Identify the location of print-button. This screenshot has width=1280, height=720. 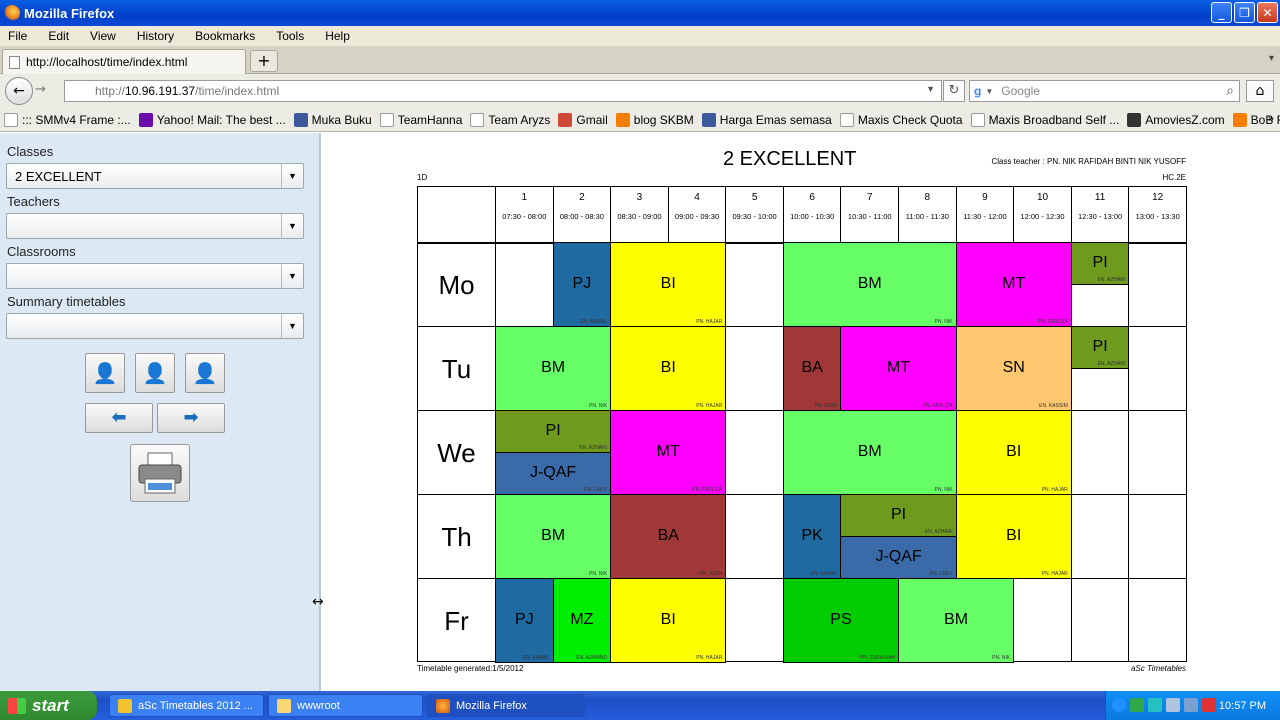
(160, 473).